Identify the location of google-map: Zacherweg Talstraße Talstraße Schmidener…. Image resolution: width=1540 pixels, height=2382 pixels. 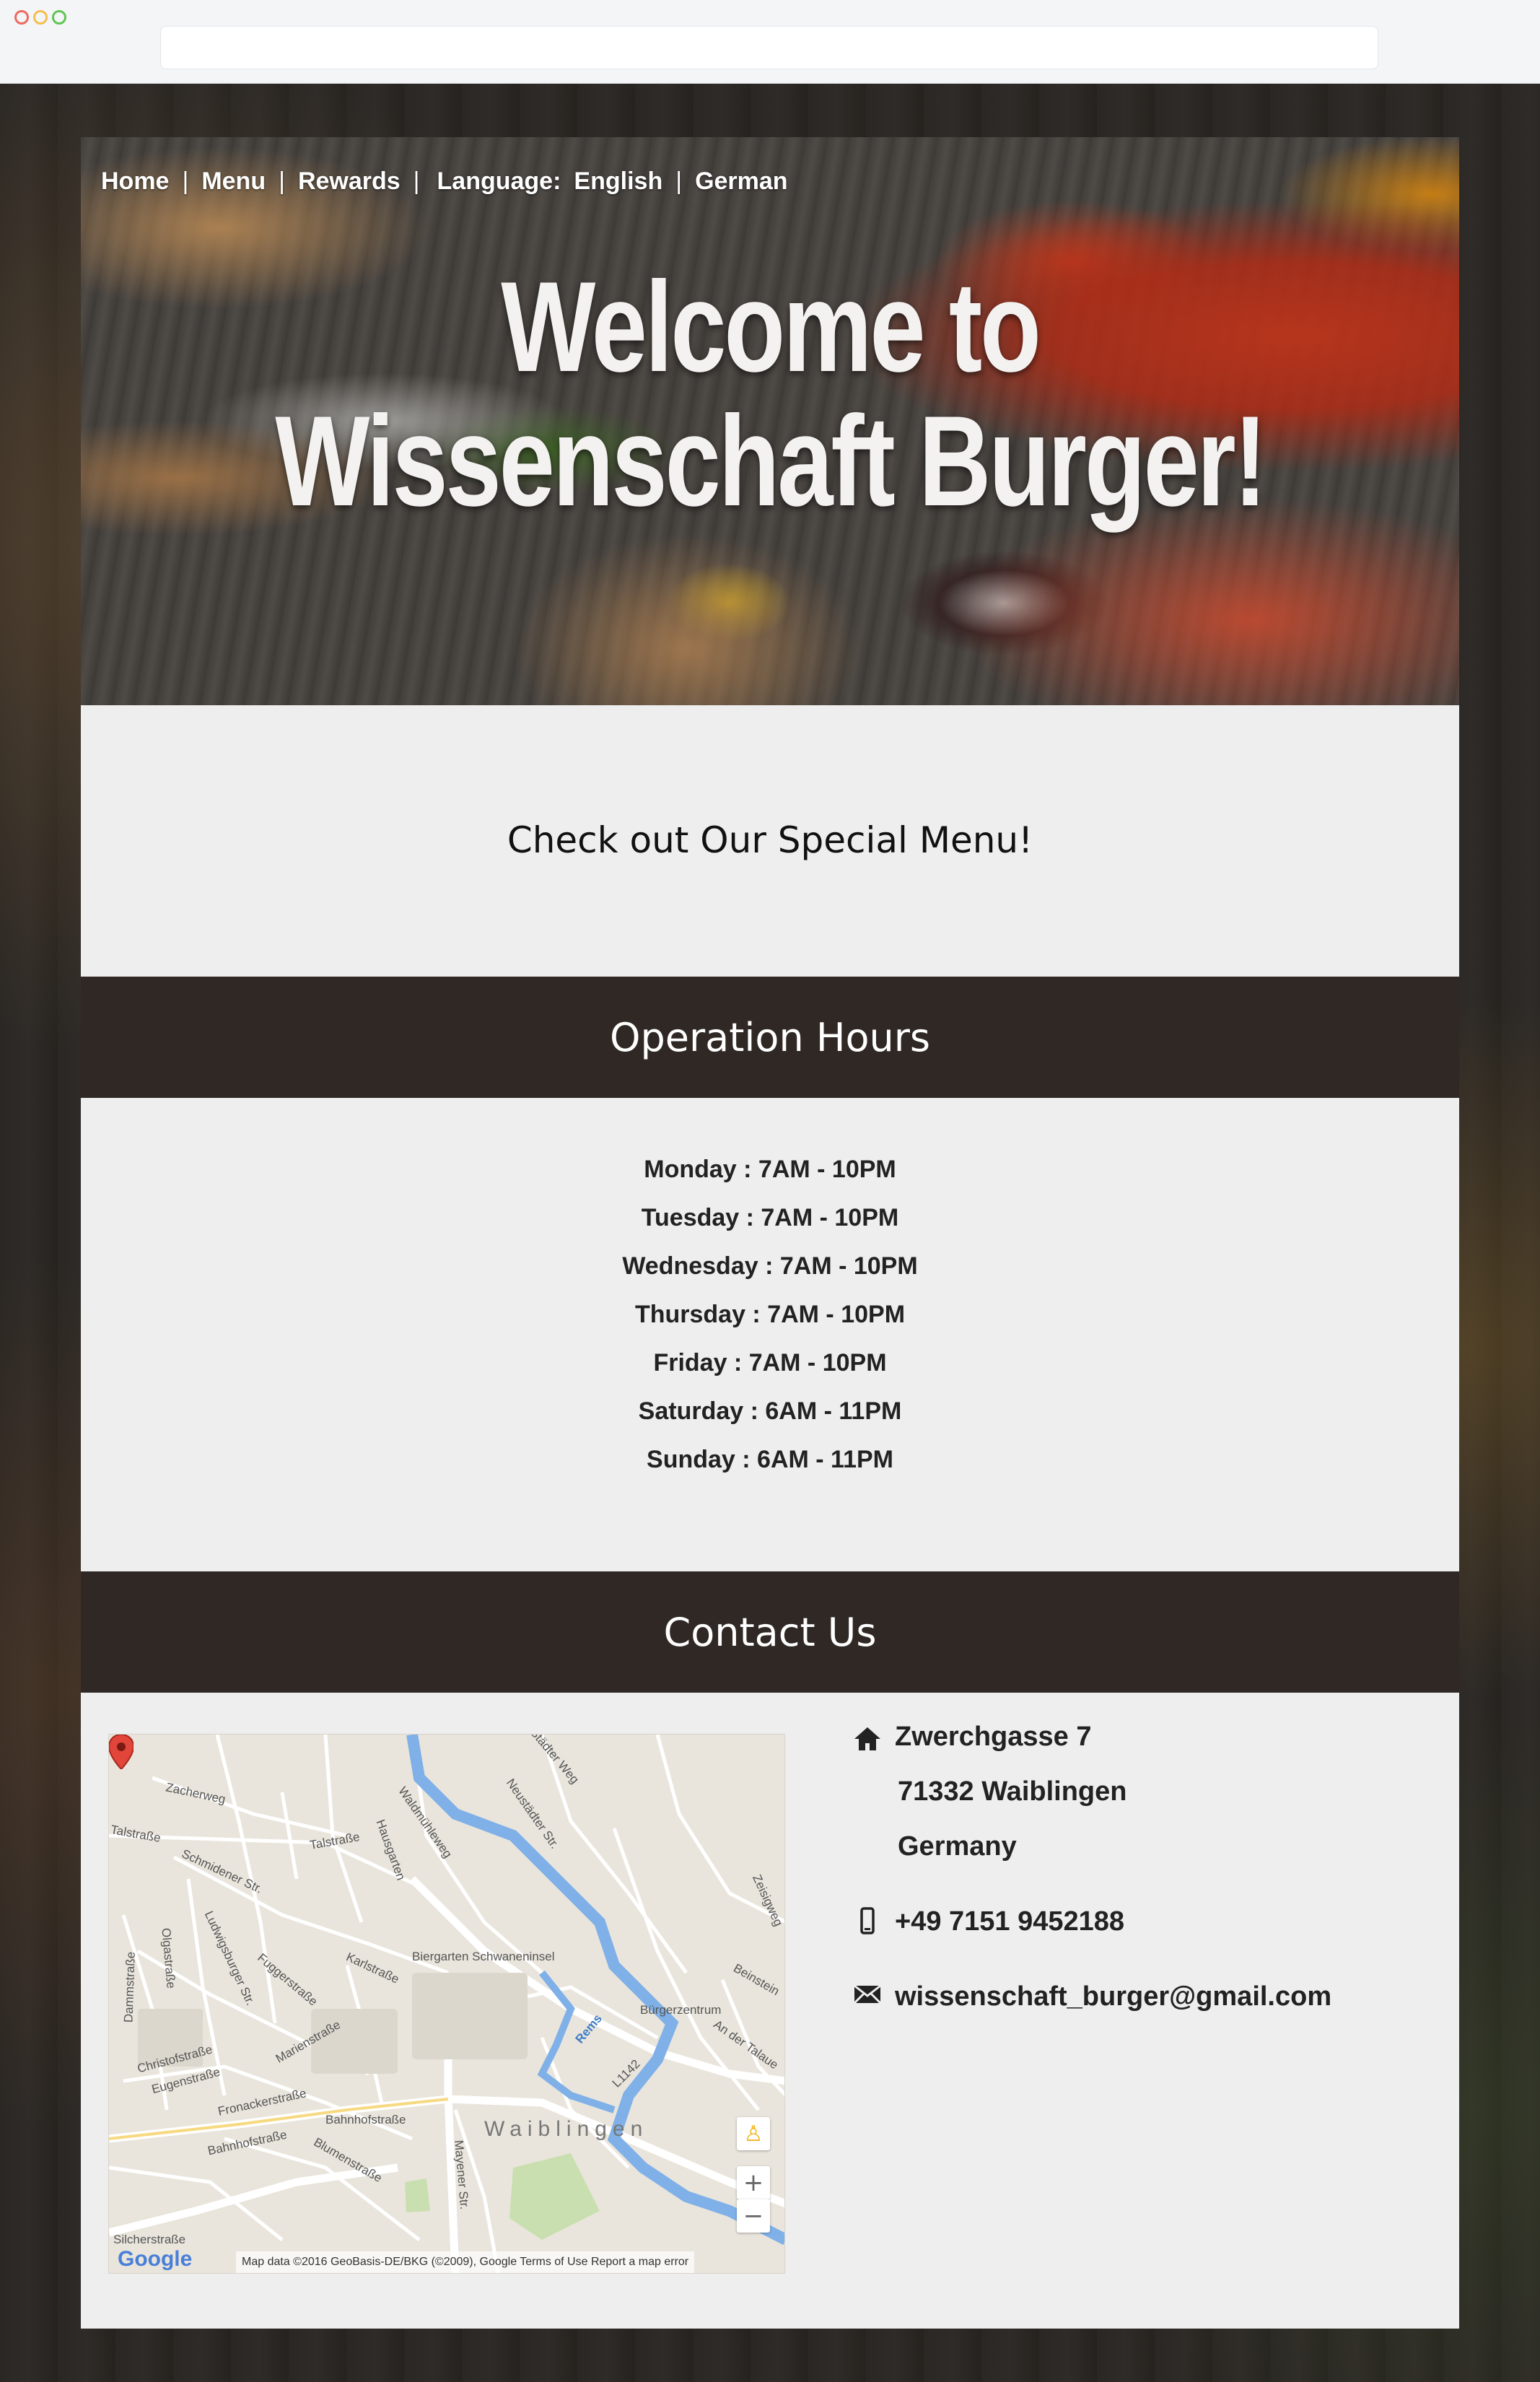
(446, 2004).